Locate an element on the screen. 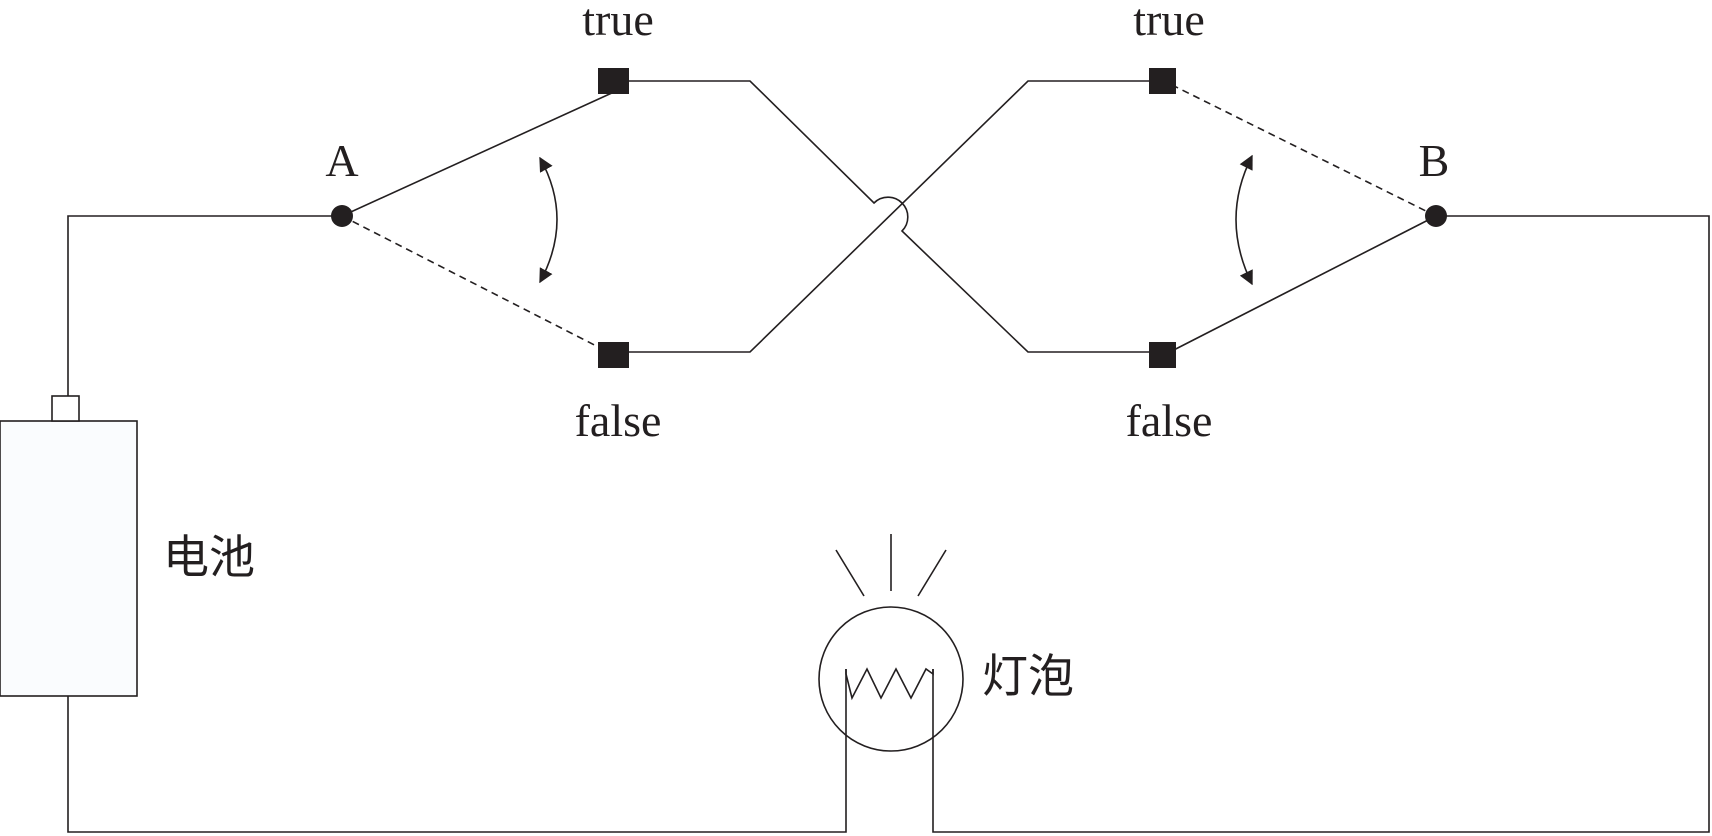 This screenshot has width=1712, height=836. label-switch-a: A is located at coordinates (341, 160).